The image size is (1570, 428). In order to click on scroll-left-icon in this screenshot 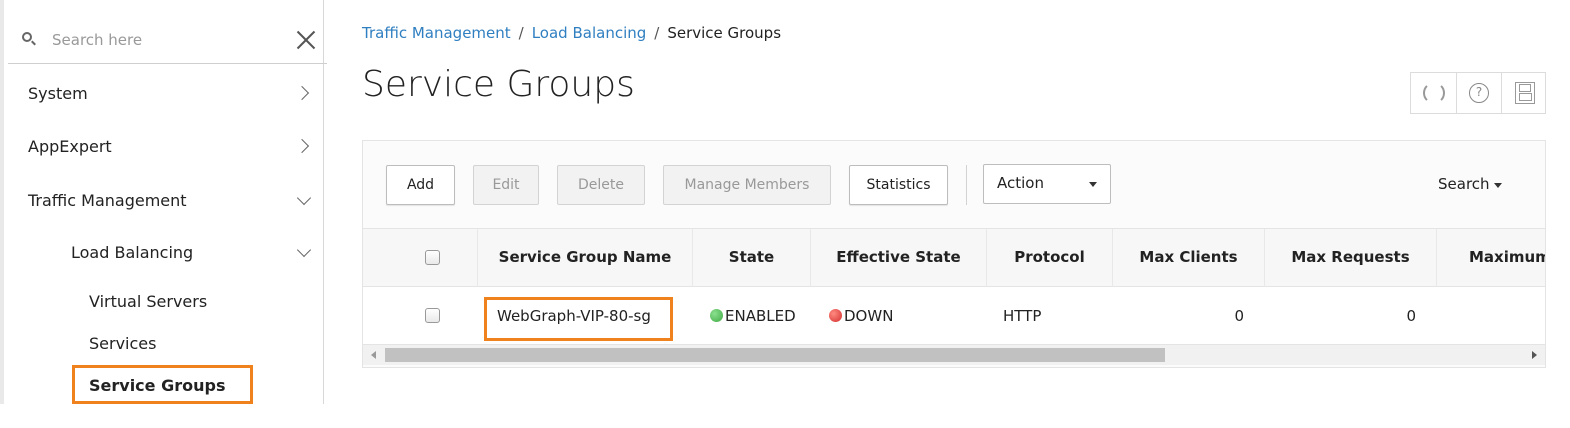, I will do `click(373, 355)`.